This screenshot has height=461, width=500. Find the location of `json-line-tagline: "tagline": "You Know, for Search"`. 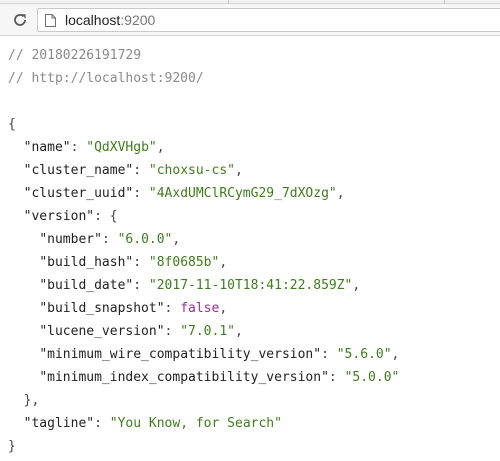

json-line-tagline: "tagline": "You Know, for Search" is located at coordinates (152, 423).